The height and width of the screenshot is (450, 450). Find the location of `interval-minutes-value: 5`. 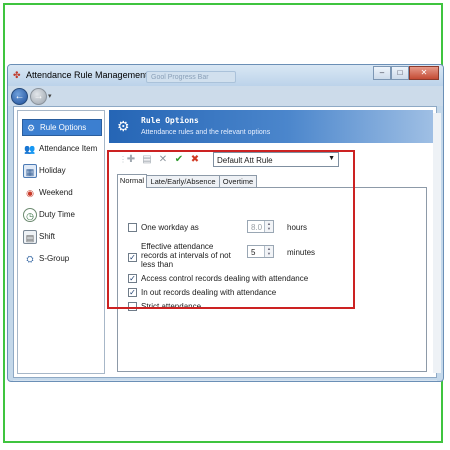

interval-minutes-value: 5 is located at coordinates (253, 252).